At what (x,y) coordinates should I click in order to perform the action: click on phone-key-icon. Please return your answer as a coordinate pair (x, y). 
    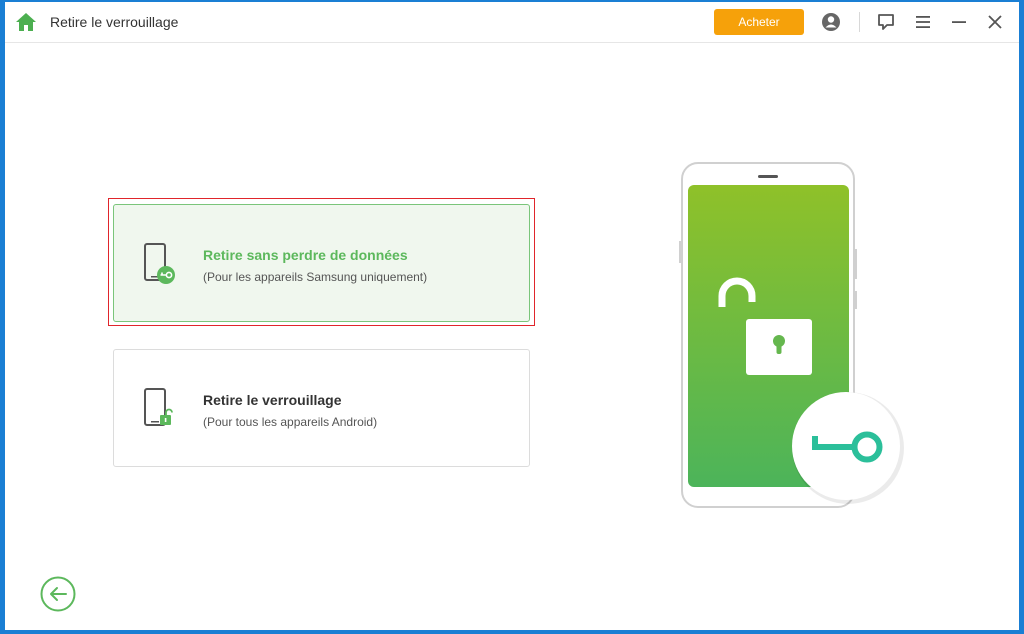
    Looking at the image, I should click on (159, 263).